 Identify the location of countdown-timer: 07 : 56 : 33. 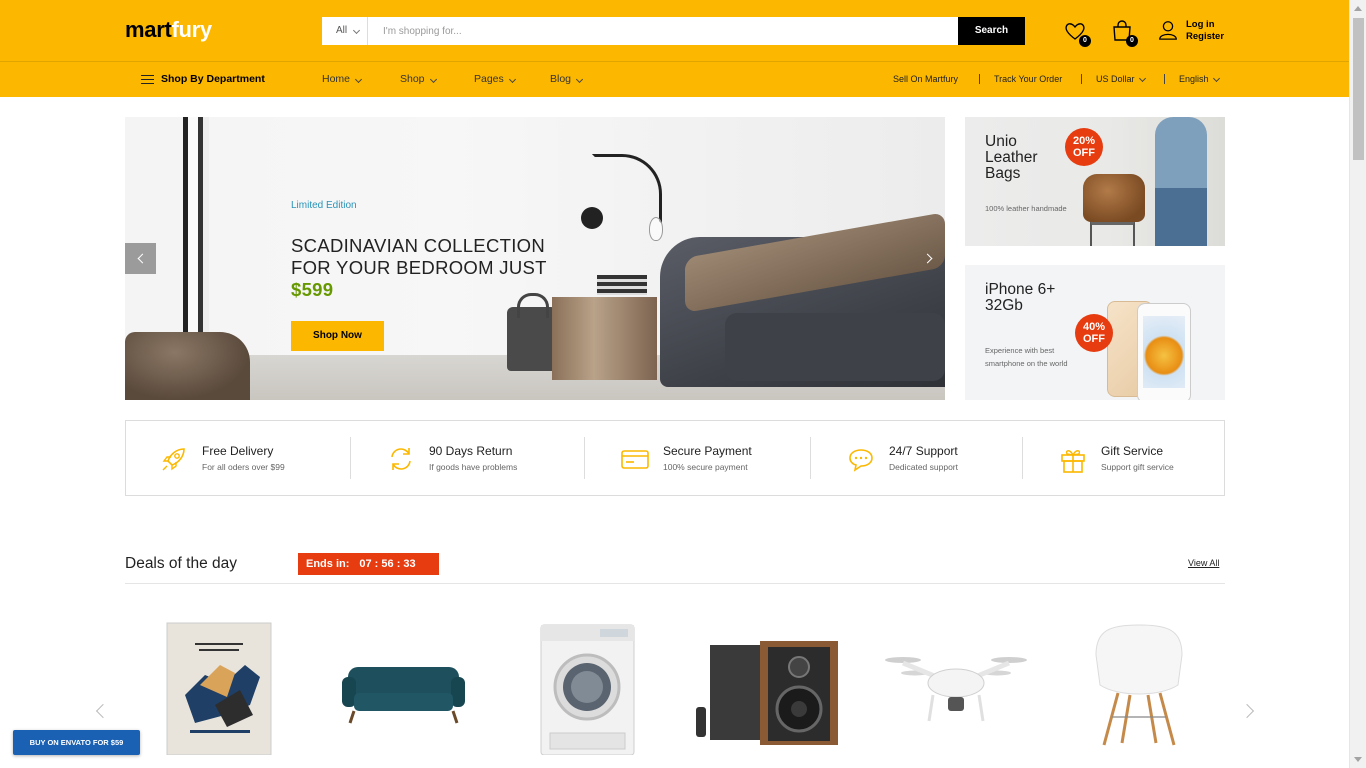
(387, 564).